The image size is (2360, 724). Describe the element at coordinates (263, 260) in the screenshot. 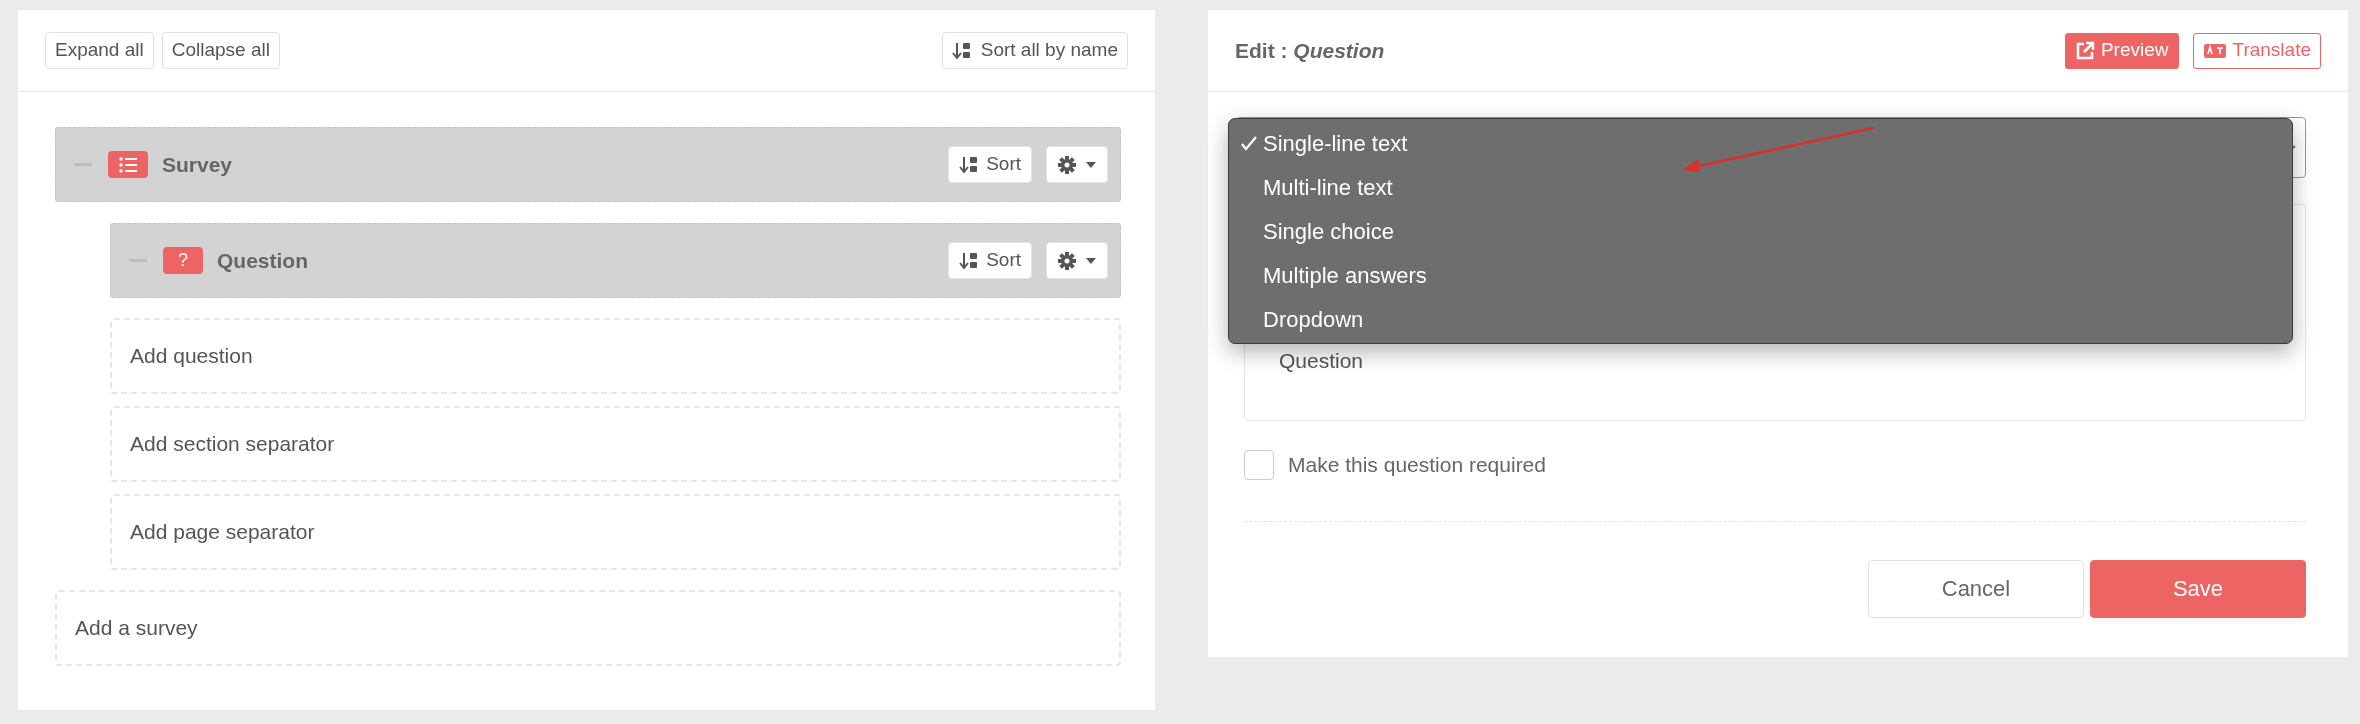

I see `item-title: Question` at that location.